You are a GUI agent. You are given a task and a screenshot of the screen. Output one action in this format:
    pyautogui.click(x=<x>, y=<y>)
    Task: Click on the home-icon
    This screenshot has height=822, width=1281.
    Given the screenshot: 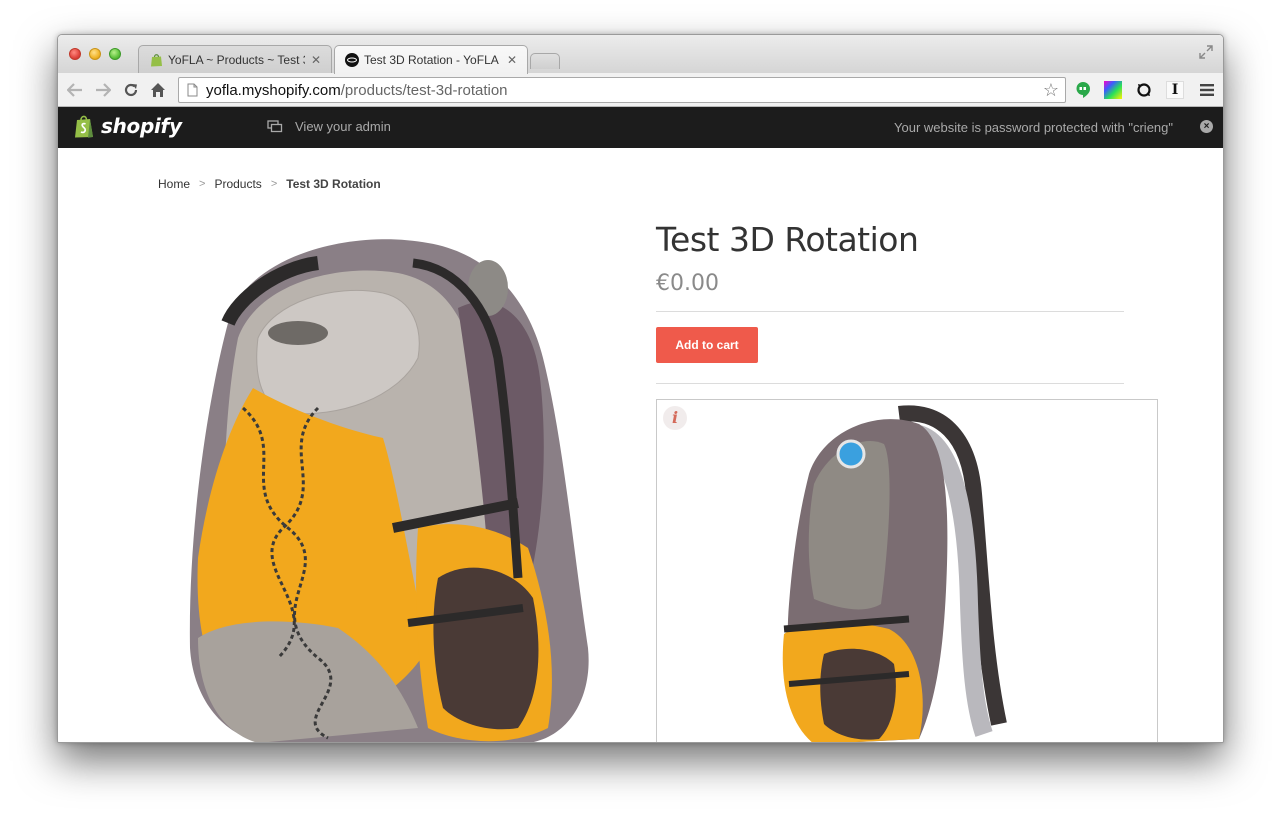 What is the action you would take?
    pyautogui.click(x=158, y=90)
    